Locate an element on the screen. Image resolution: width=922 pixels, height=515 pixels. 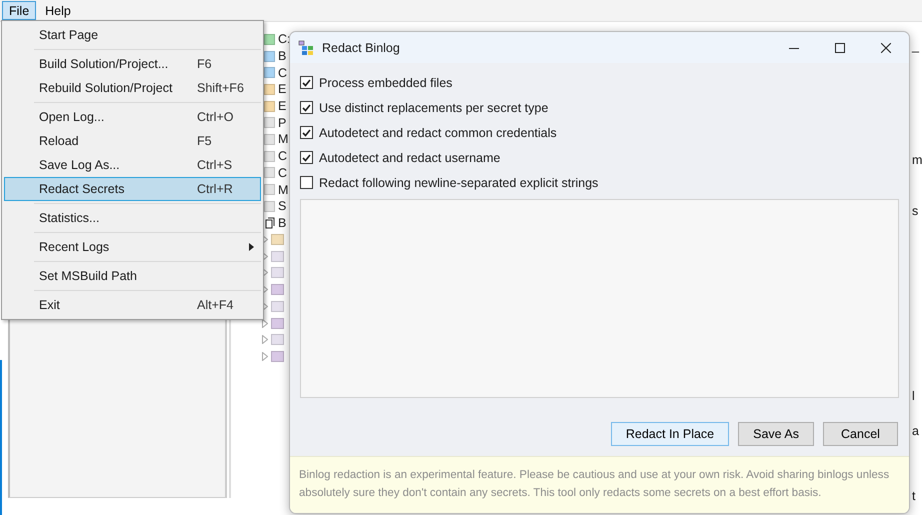
checkbox-label: Autodetect and redact common credentials is located at coordinates (438, 133).